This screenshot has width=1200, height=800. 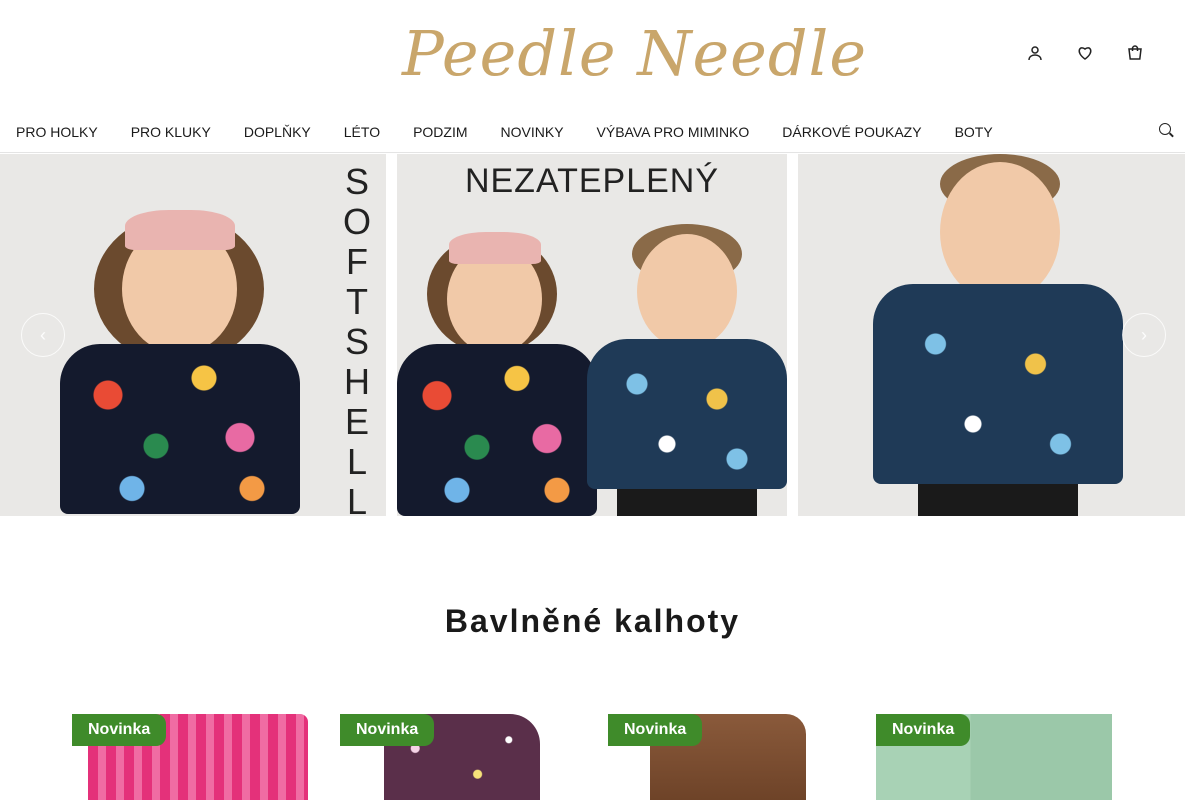 What do you see at coordinates (592, 181) in the screenshot?
I see `nezatepleny-heading: NEZATEPLENÝ` at bounding box center [592, 181].